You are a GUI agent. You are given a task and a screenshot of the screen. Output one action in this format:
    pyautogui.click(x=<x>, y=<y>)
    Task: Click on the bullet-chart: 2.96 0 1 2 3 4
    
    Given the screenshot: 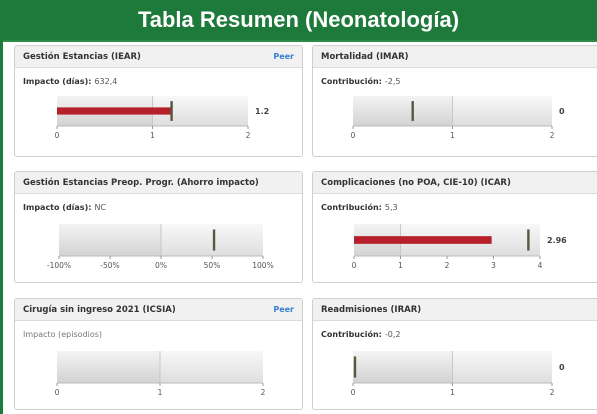 What is the action you would take?
    pyautogui.click(x=459, y=247)
    